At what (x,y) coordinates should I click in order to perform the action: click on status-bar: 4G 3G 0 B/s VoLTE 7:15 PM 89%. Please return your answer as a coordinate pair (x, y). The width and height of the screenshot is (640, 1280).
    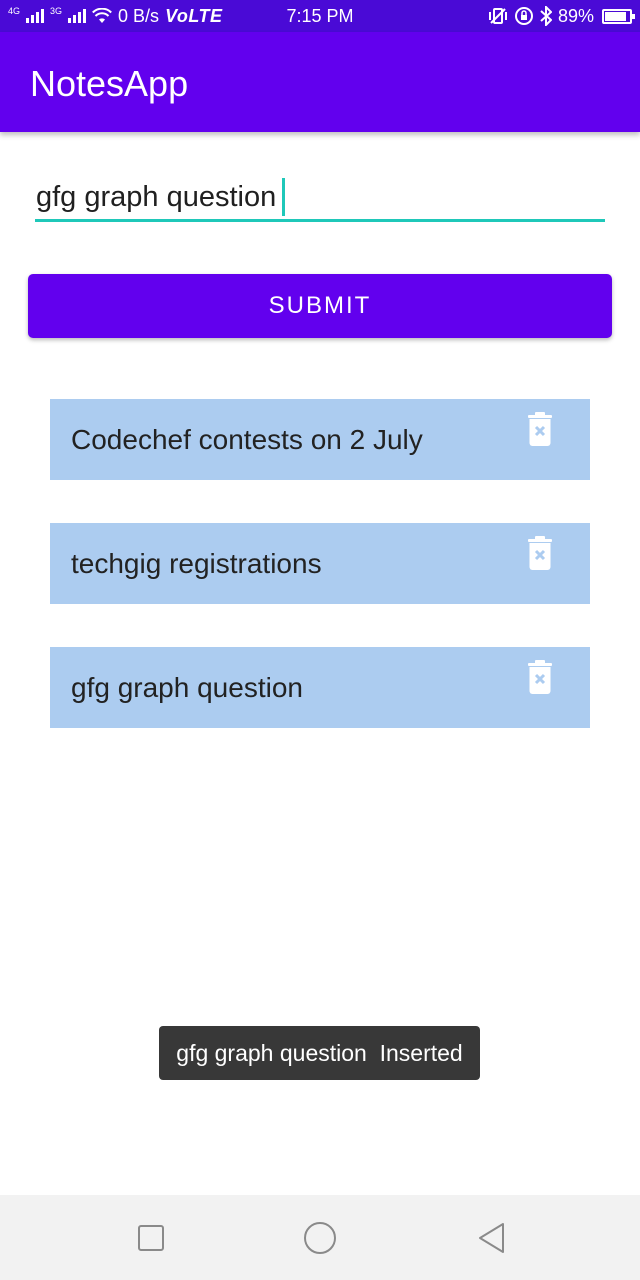
    Looking at the image, I should click on (320, 16).